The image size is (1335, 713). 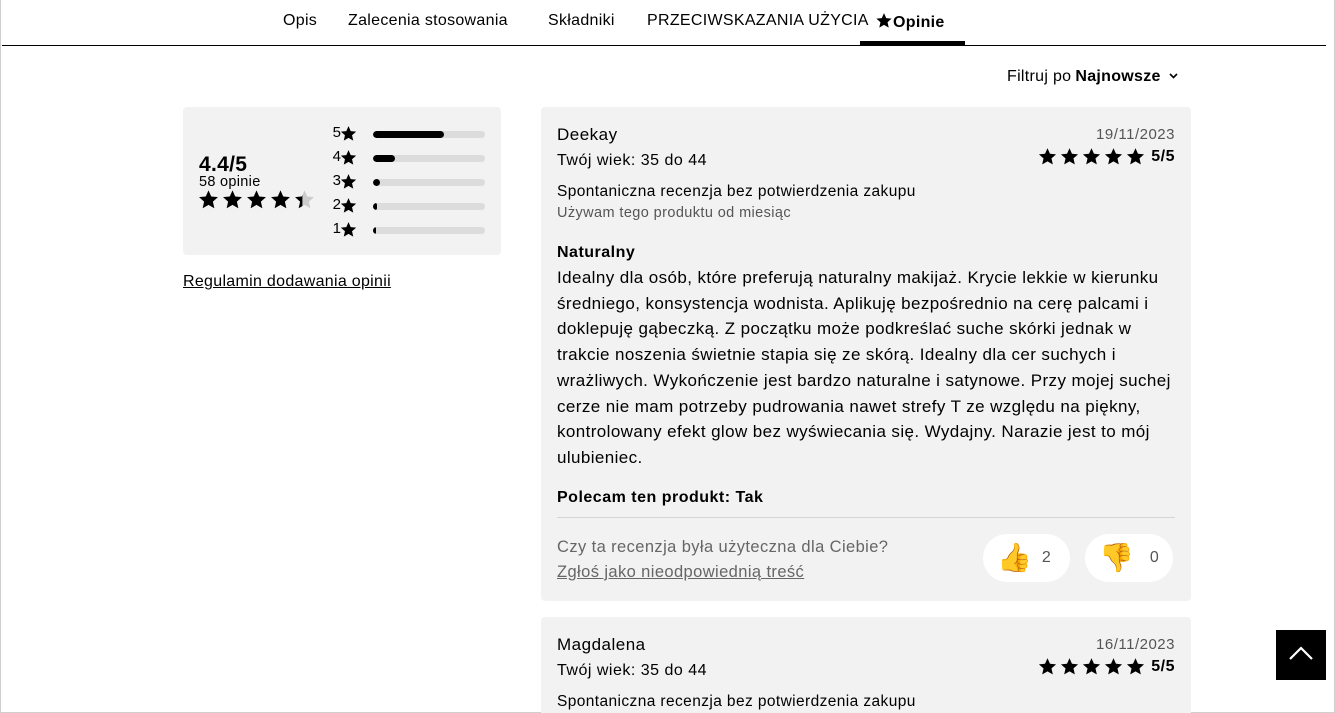 I want to click on tab-ingredients: Składniki, so click(x=581, y=21).